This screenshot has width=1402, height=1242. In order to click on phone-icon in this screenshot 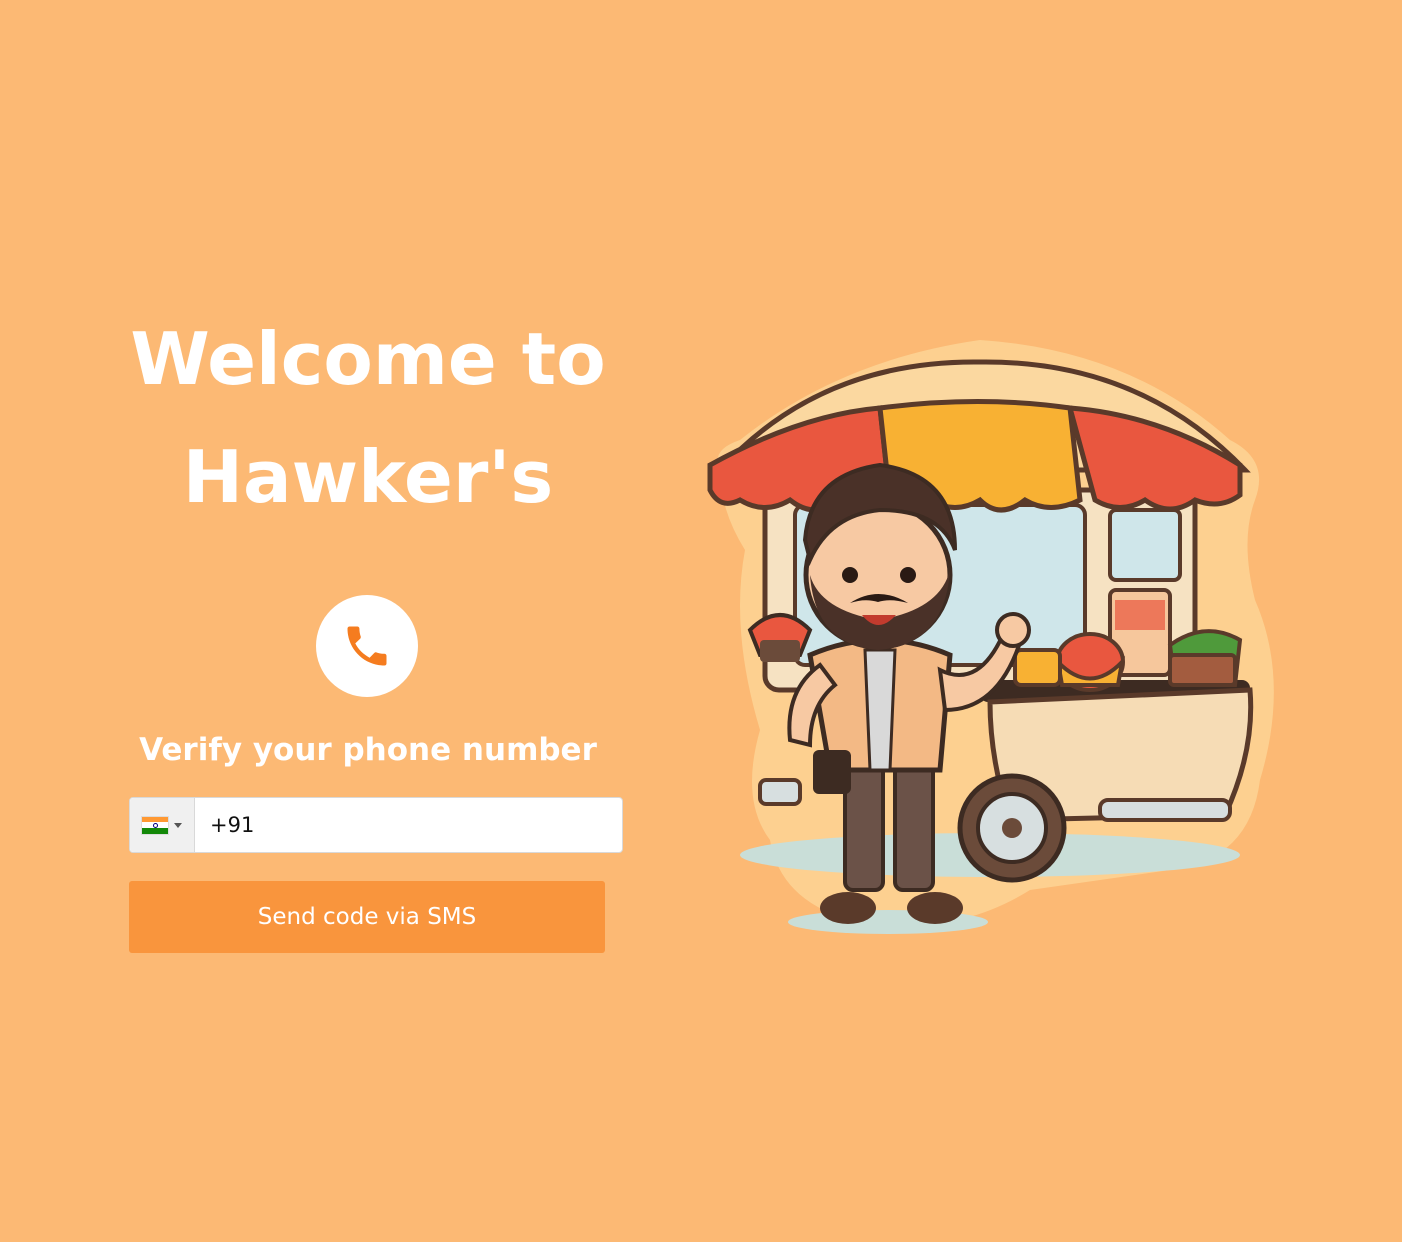, I will do `click(367, 646)`.